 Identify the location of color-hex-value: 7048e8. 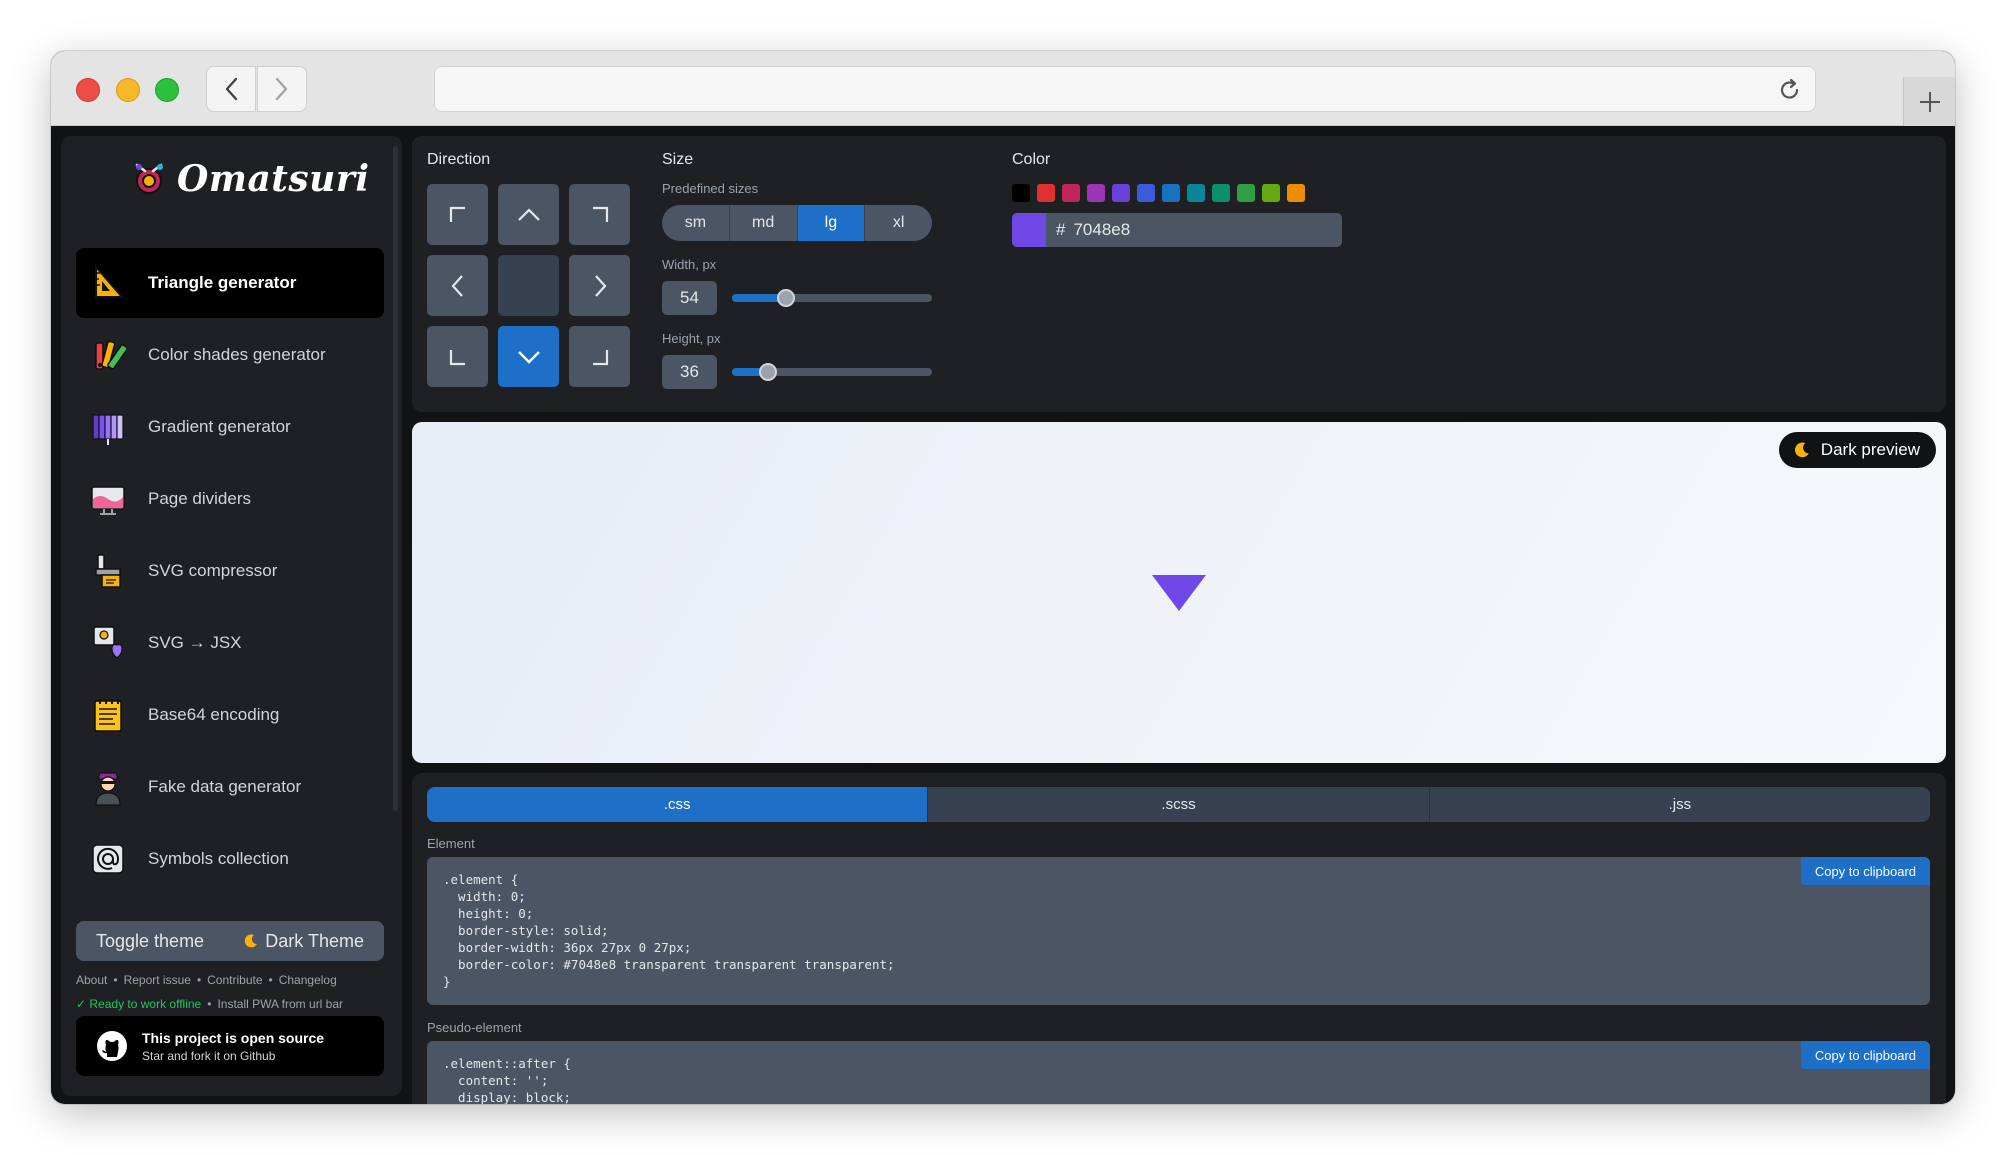
(1101, 230).